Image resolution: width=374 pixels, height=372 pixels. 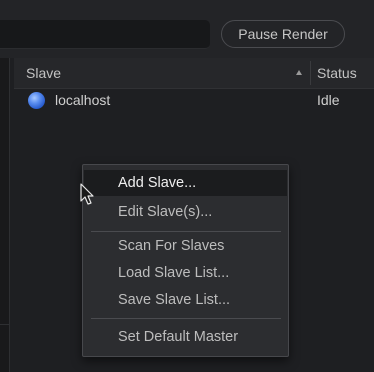 I want to click on slave-host-name: localhost, so click(x=83, y=100).